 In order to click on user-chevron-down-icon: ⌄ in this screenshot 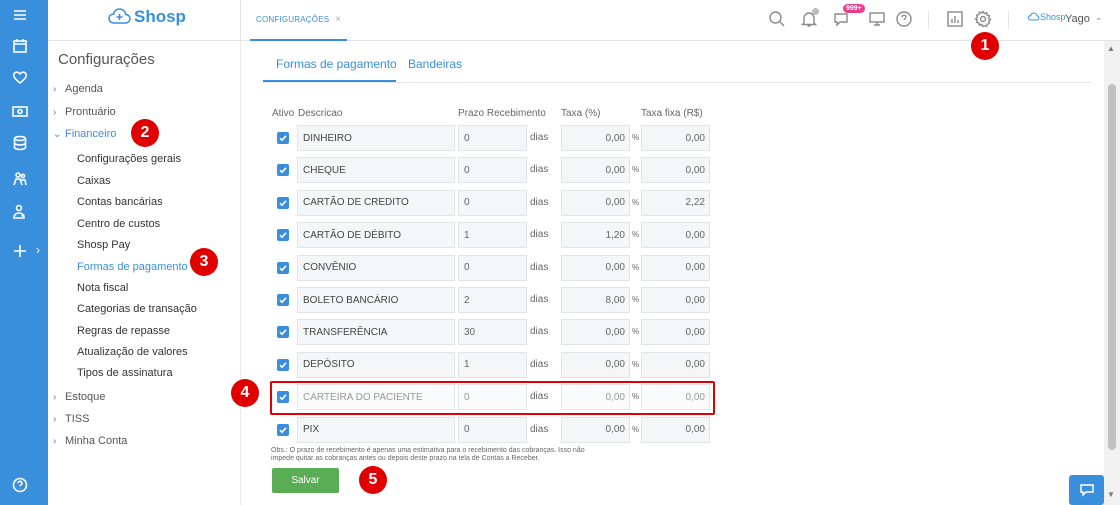, I will do `click(1099, 17)`.